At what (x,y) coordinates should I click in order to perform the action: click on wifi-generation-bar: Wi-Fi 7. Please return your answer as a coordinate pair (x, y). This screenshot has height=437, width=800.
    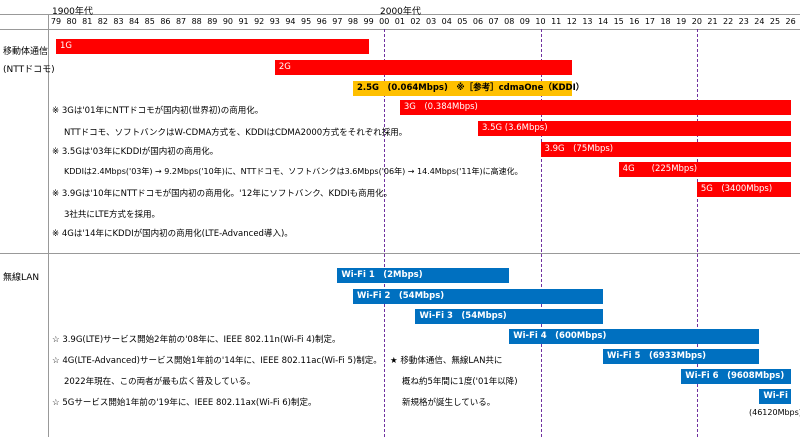
    Looking at the image, I should click on (778, 396).